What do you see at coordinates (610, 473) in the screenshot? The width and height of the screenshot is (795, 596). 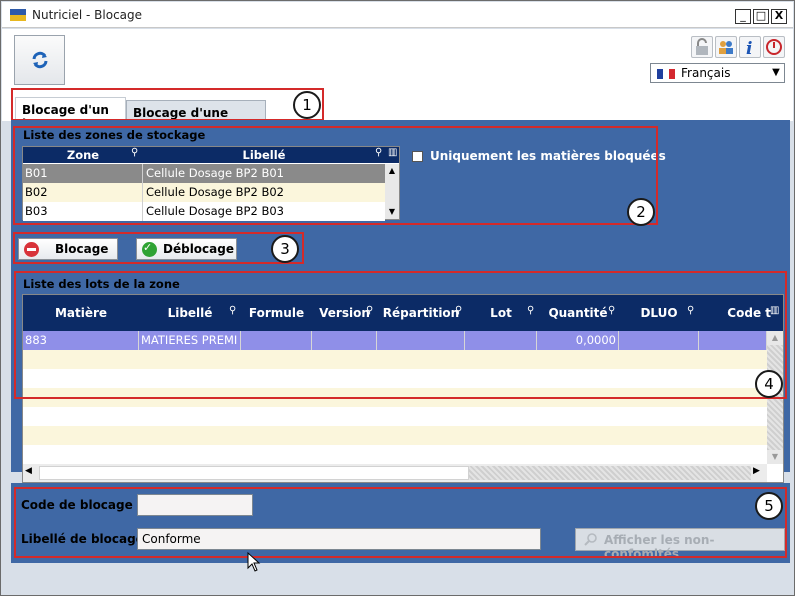 I see `scroll-track` at bounding box center [610, 473].